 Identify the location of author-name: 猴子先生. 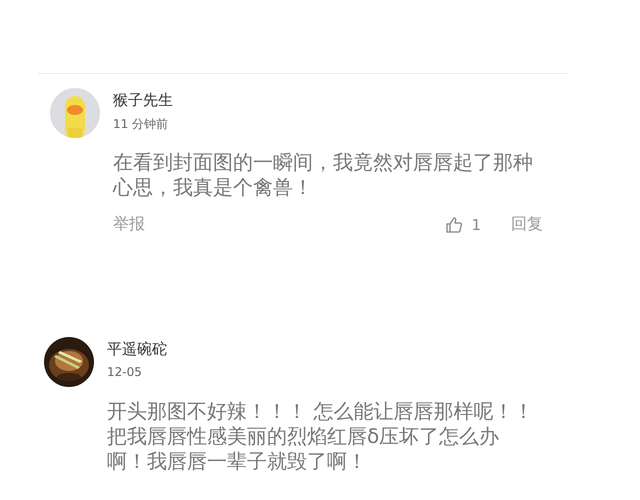
(143, 100).